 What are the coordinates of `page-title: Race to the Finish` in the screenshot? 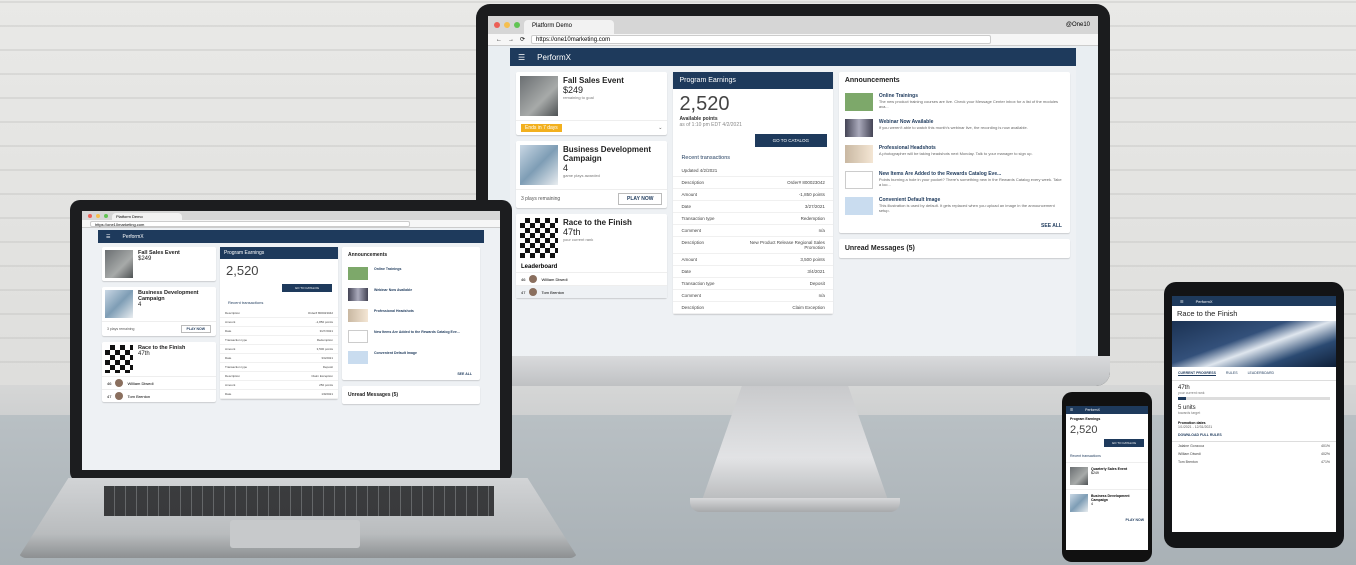 It's located at (1207, 313).